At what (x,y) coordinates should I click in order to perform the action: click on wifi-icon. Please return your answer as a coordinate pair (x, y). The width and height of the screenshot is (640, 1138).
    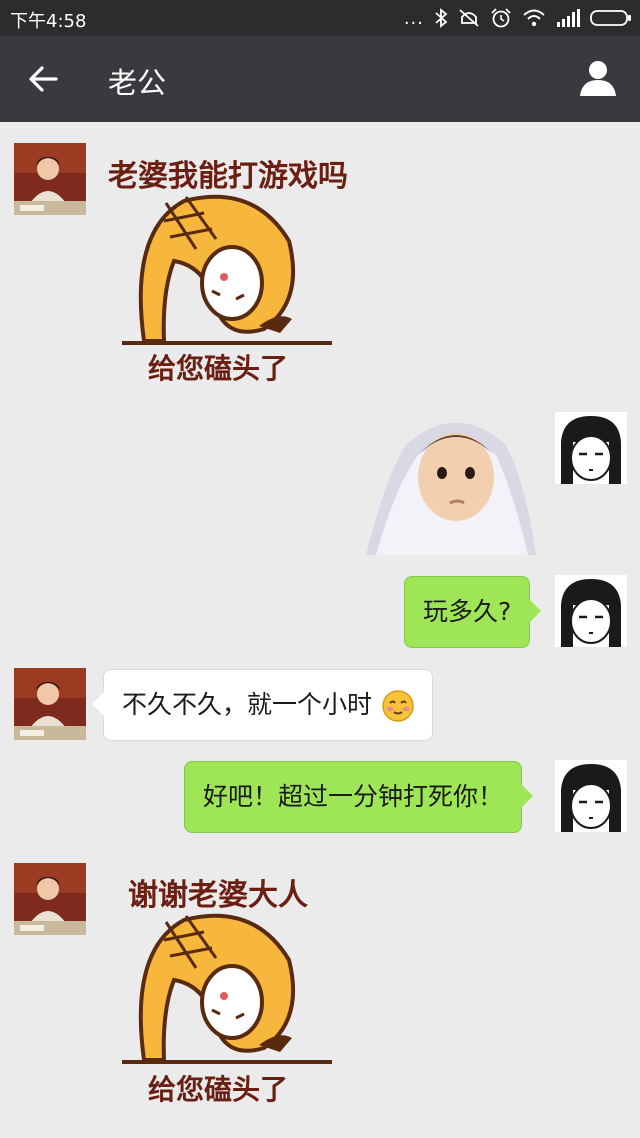
    Looking at the image, I should click on (534, 18).